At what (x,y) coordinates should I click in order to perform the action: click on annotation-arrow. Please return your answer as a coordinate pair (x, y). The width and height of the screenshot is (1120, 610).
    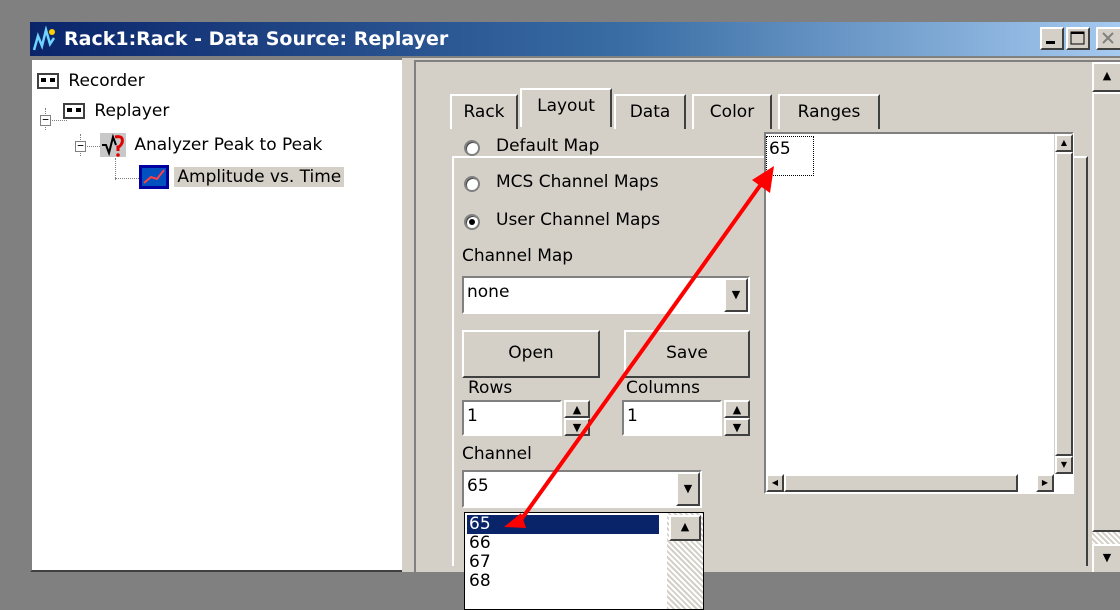
    Looking at the image, I should click on (639, 347).